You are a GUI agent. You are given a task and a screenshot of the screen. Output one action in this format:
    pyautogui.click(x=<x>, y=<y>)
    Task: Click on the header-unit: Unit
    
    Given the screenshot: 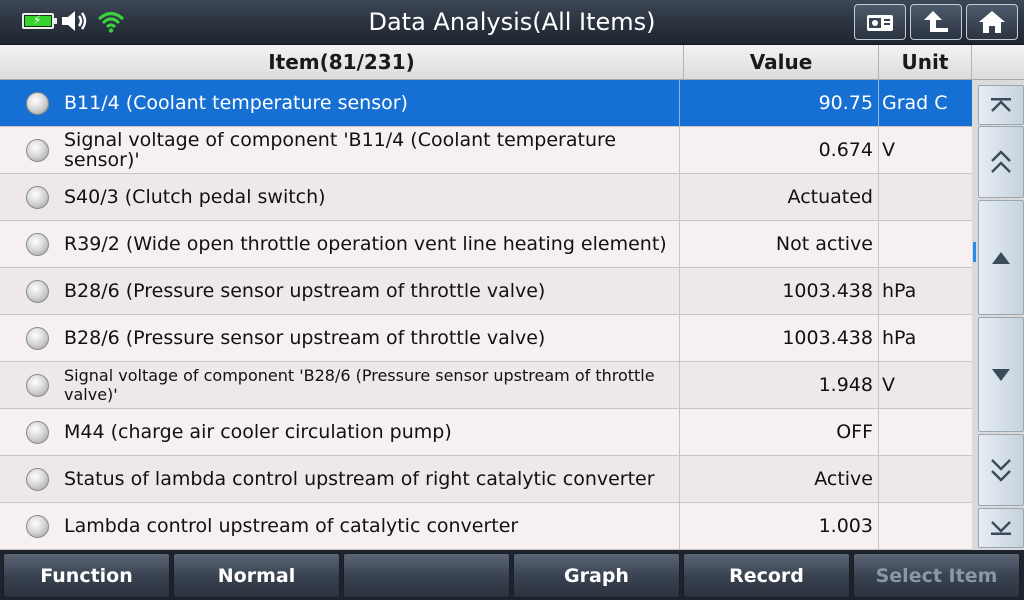 What is the action you would take?
    pyautogui.click(x=925, y=62)
    